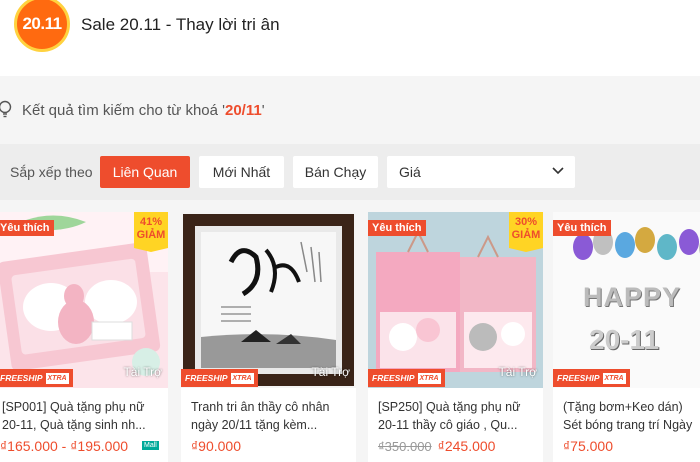 The height and width of the screenshot is (462, 700). What do you see at coordinates (151, 232) in the screenshot?
I see `discount-badge: 41% GIẢM` at bounding box center [151, 232].